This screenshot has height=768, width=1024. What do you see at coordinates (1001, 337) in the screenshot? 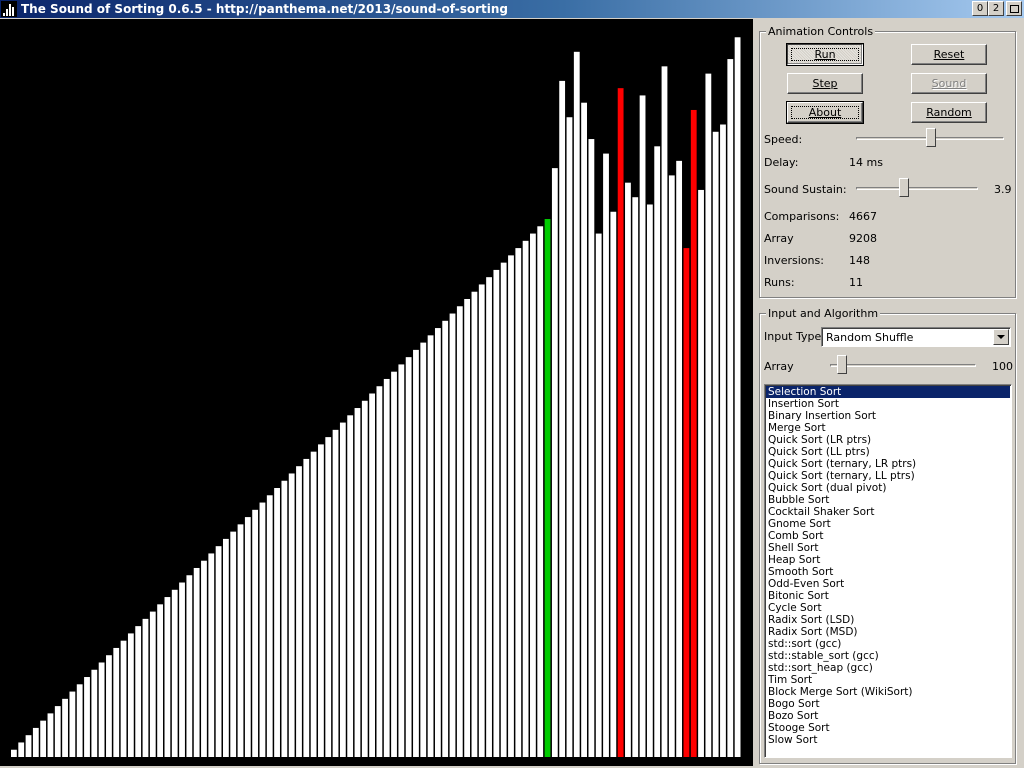
I see `chevron-down-icon` at bounding box center [1001, 337].